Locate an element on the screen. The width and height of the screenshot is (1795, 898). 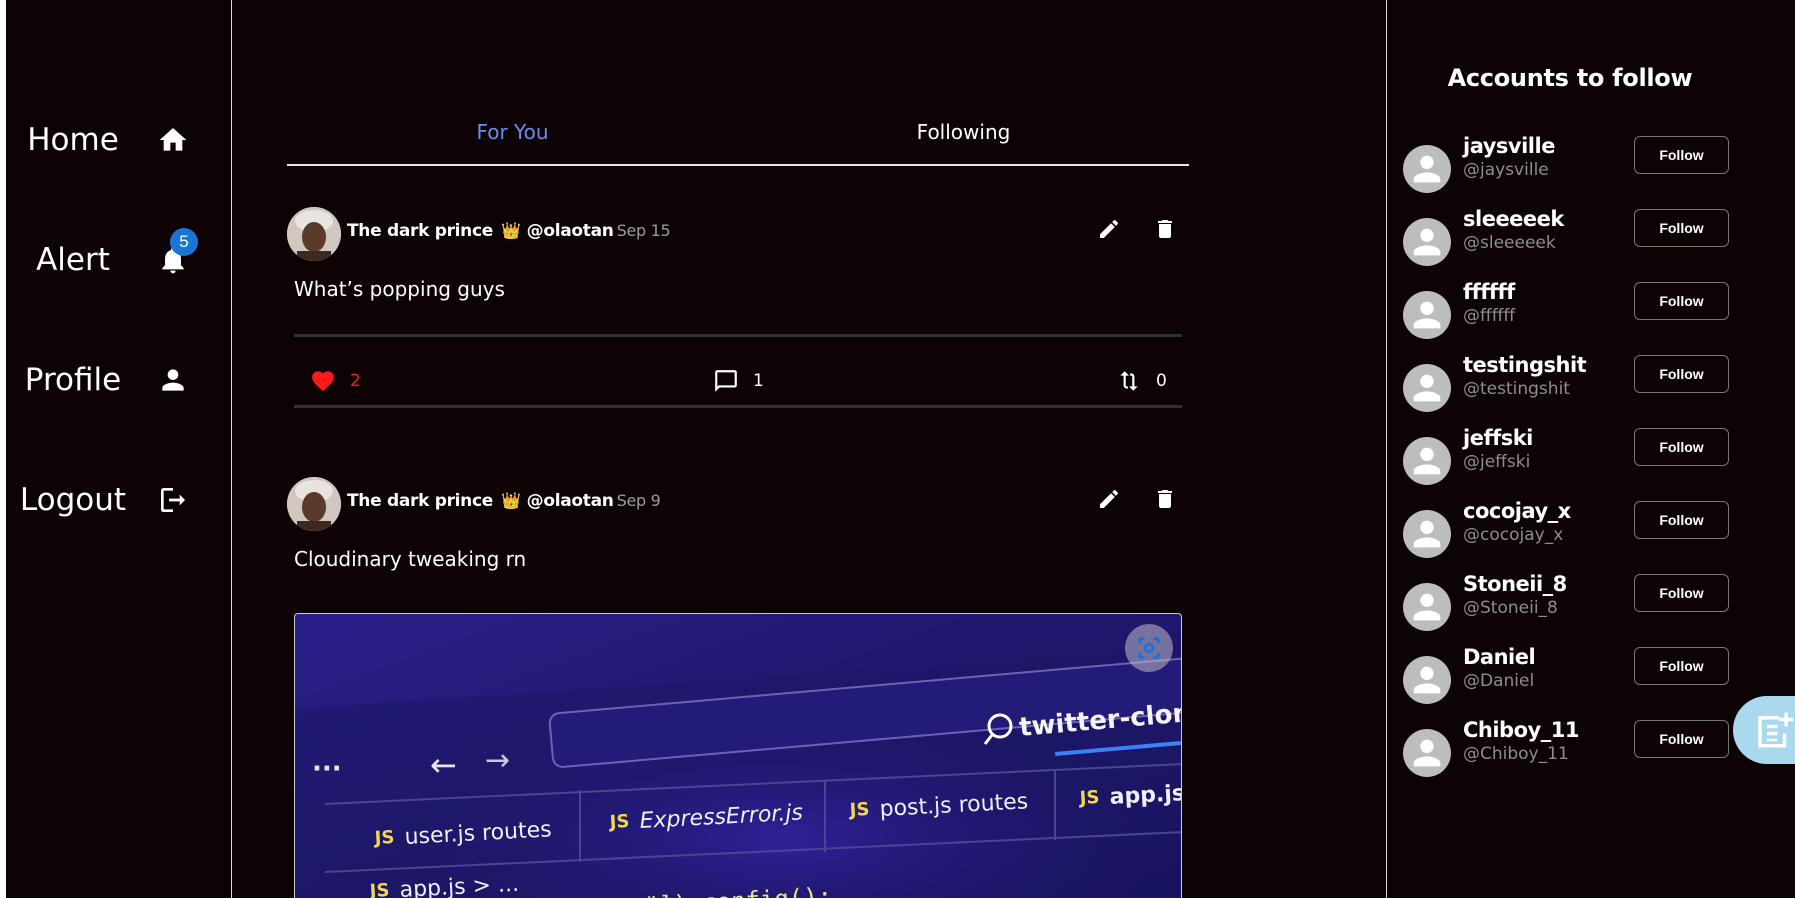
account-row: ffffff @ffffff Follow is located at coordinates (1568, 313).